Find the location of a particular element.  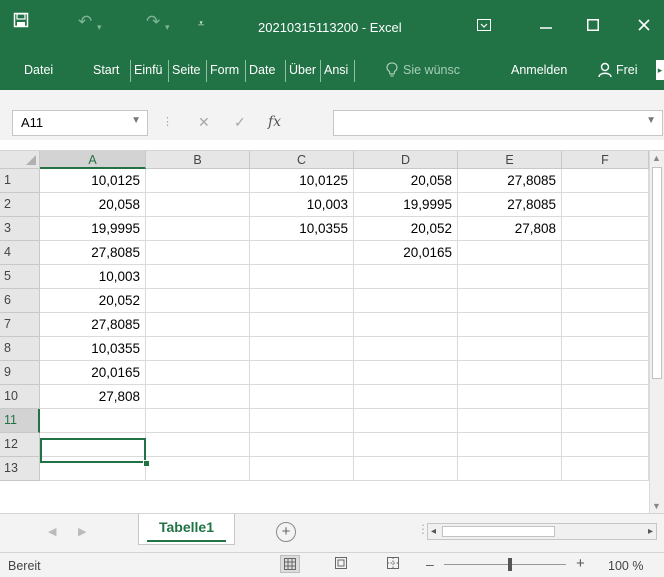

cell-f8 is located at coordinates (605, 349).